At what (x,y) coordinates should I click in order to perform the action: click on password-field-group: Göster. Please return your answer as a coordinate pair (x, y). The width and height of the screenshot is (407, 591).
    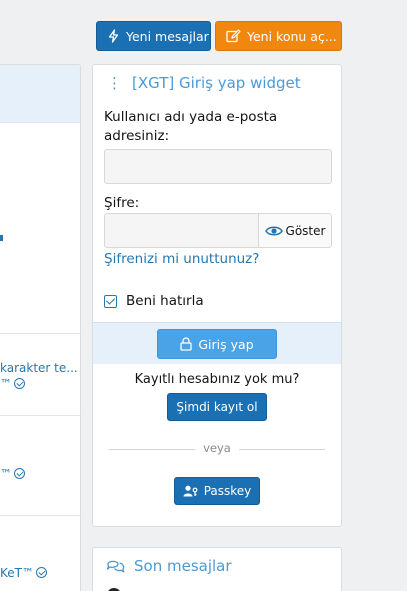
    Looking at the image, I should click on (218, 230).